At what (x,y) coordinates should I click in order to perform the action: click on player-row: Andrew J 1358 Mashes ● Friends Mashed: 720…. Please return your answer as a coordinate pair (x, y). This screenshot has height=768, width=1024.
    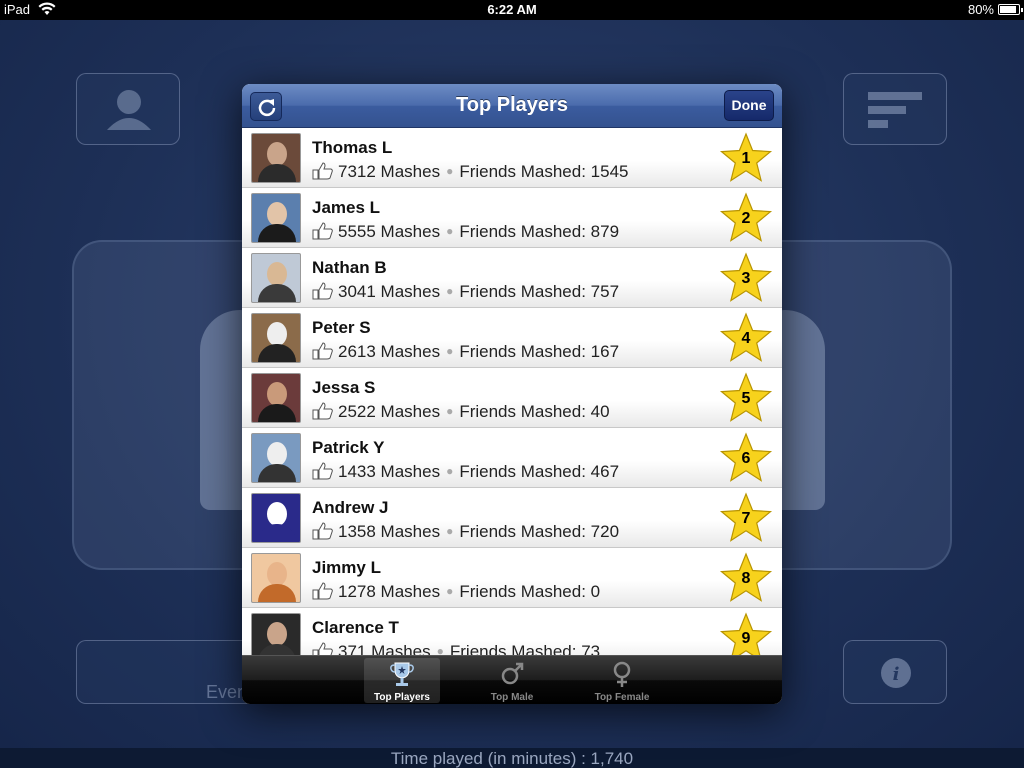
    Looking at the image, I should click on (512, 518).